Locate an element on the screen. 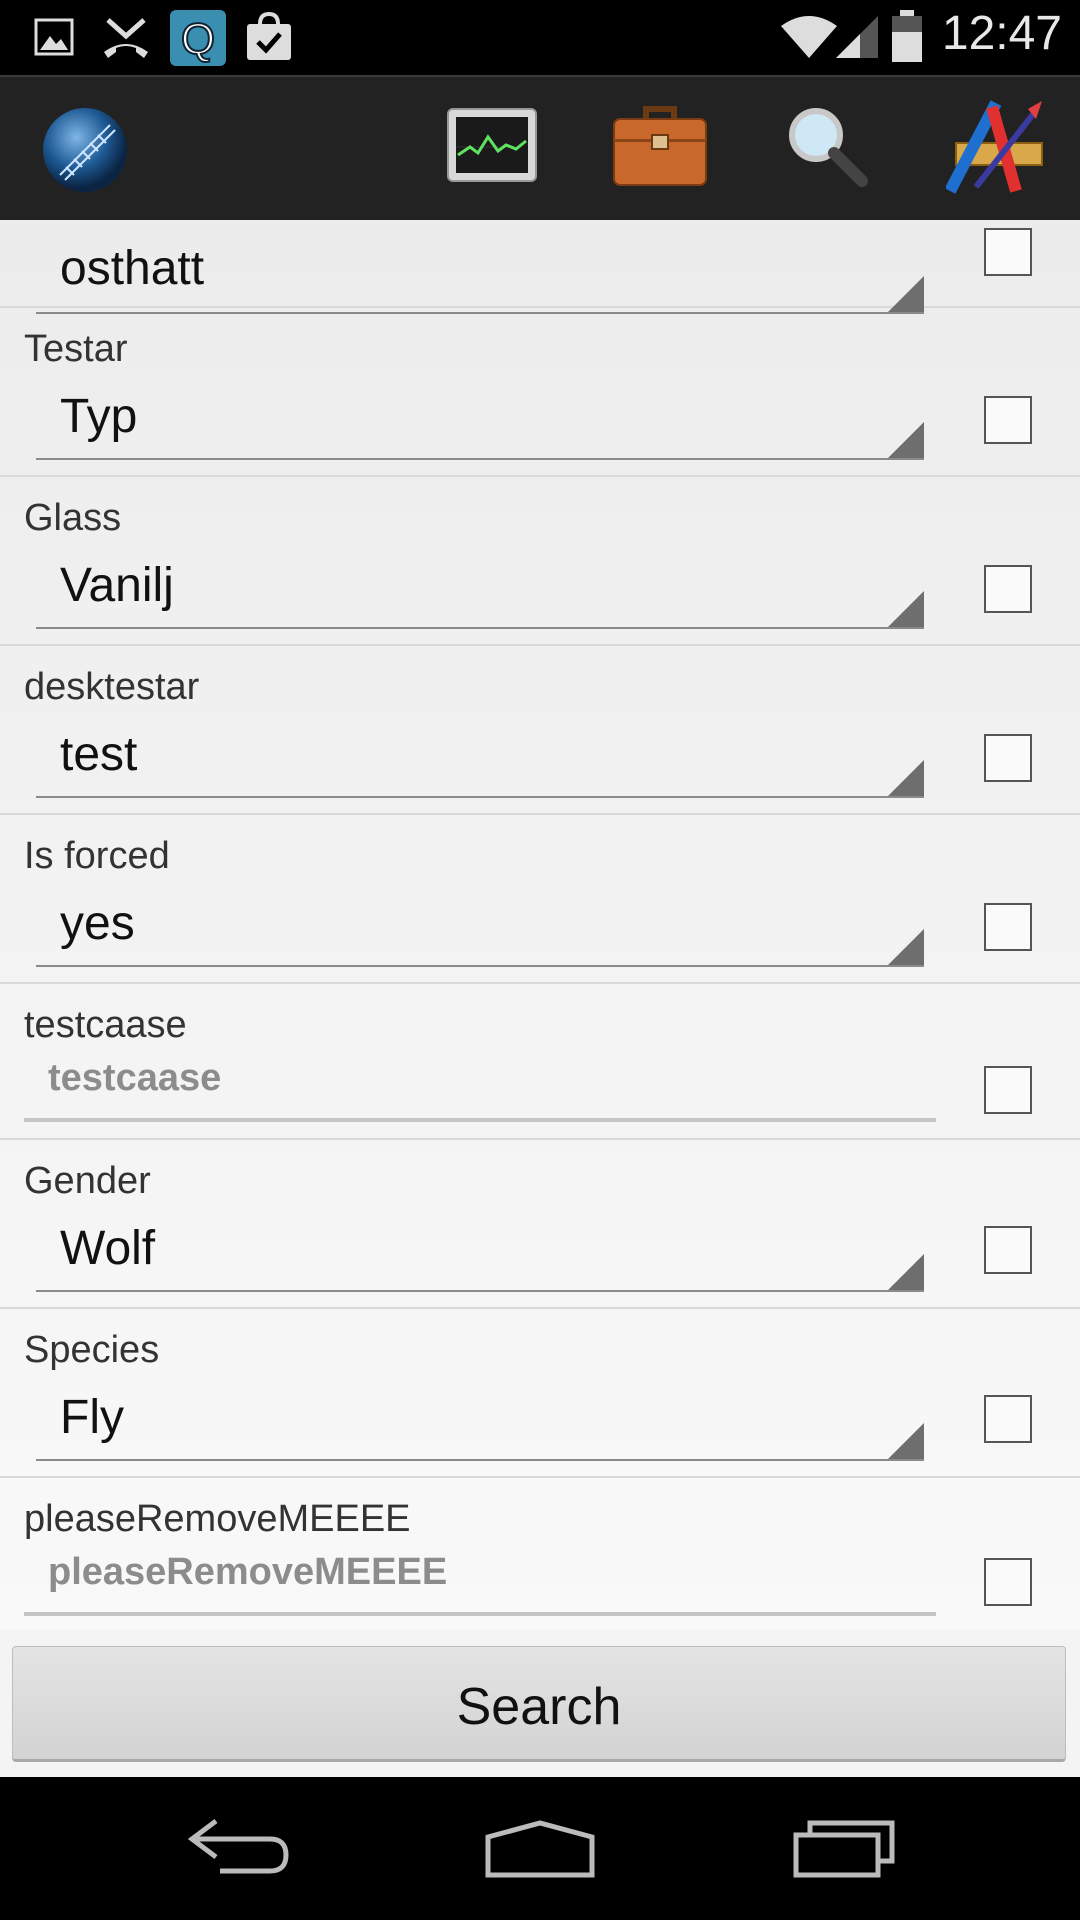  list-item: desktestar test is located at coordinates (540, 730).